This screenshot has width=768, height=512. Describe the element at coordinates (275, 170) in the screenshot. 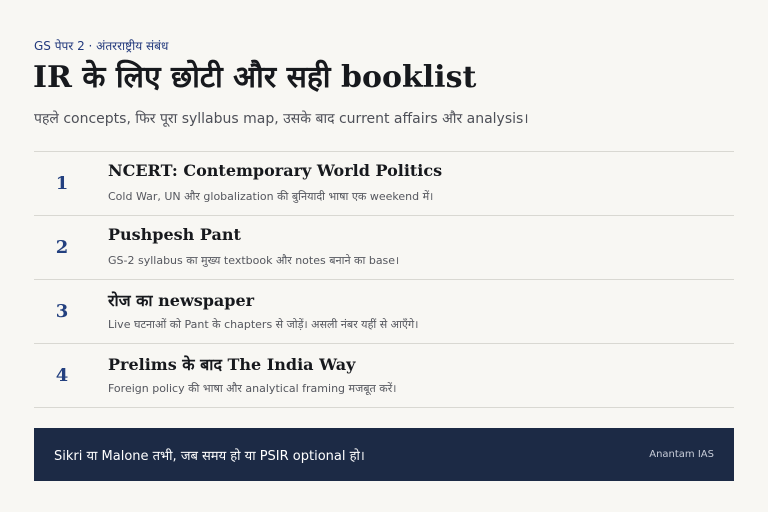

I see `list-item-title: NCERT: Contemporary World Politics` at that location.